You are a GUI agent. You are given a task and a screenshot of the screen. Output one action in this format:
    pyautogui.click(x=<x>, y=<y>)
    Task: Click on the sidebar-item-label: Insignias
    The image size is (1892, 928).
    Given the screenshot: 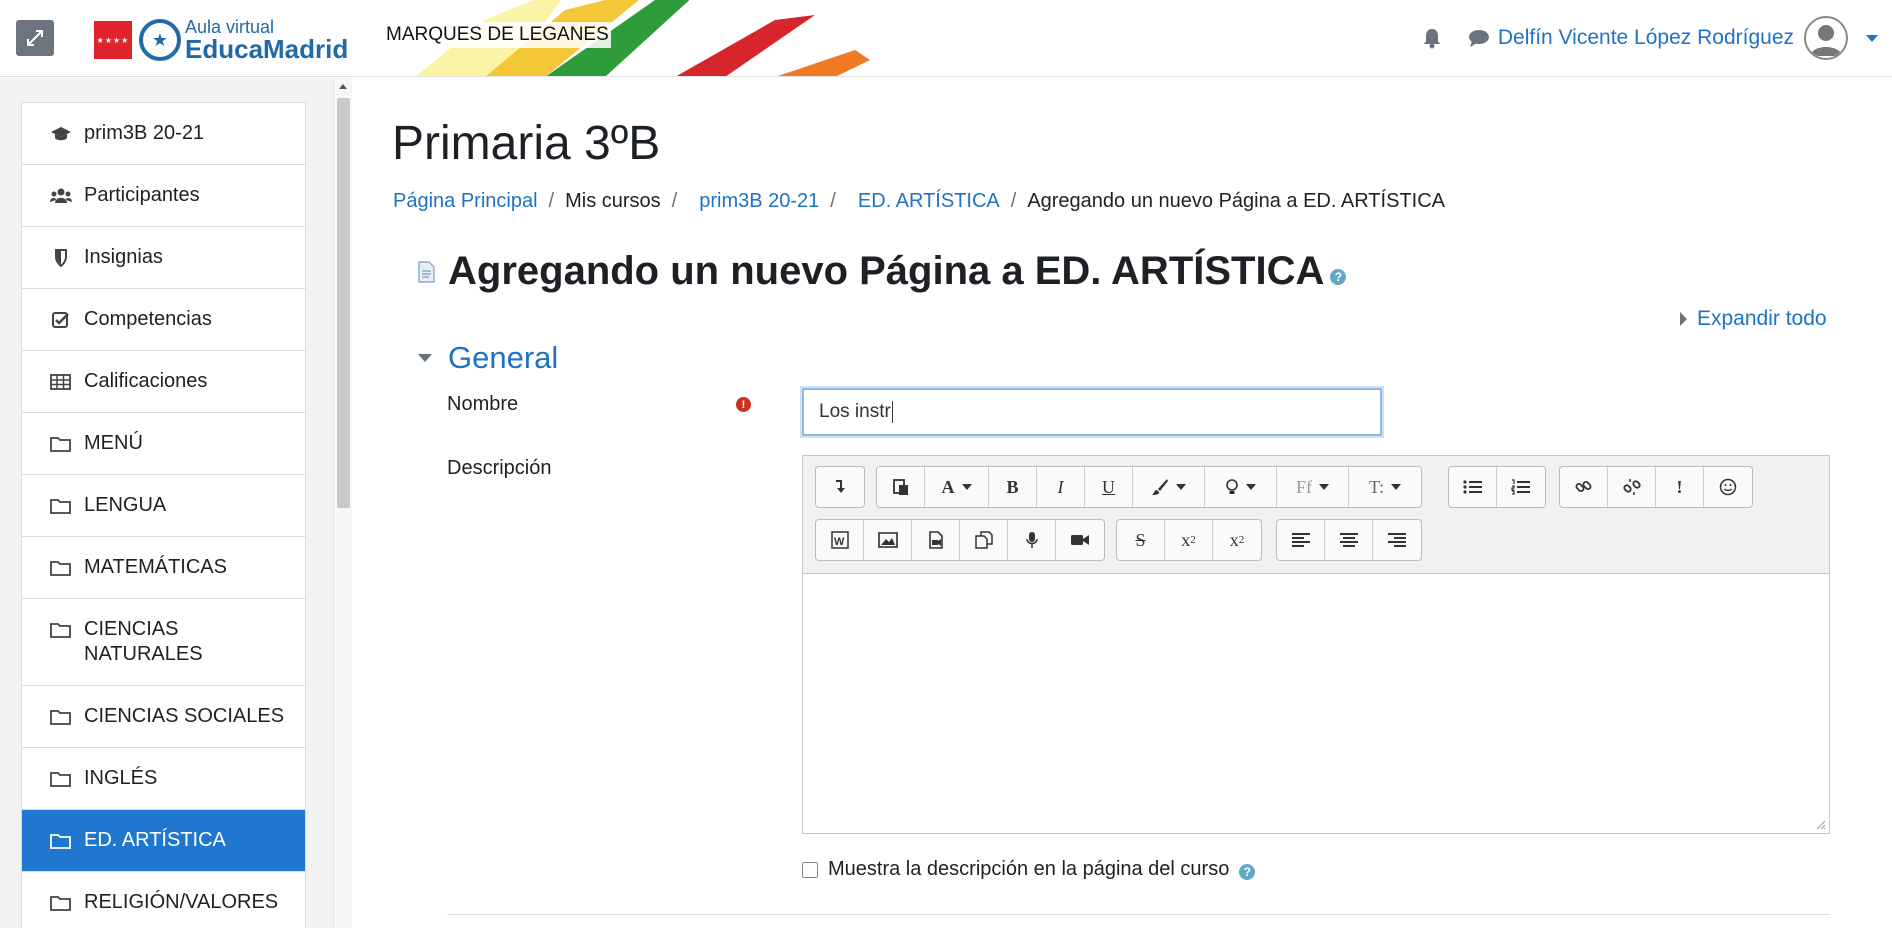 What is the action you would take?
    pyautogui.click(x=123, y=257)
    